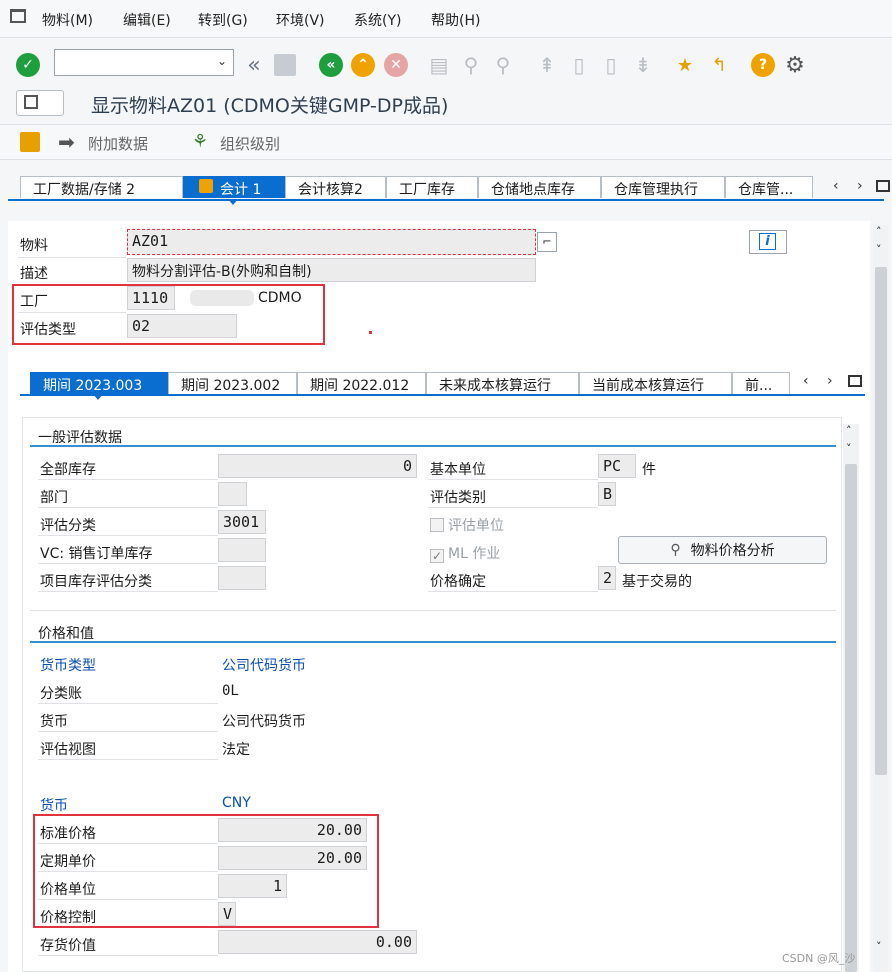  What do you see at coordinates (54, 498) in the screenshot?
I see `division-label: 部门` at bounding box center [54, 498].